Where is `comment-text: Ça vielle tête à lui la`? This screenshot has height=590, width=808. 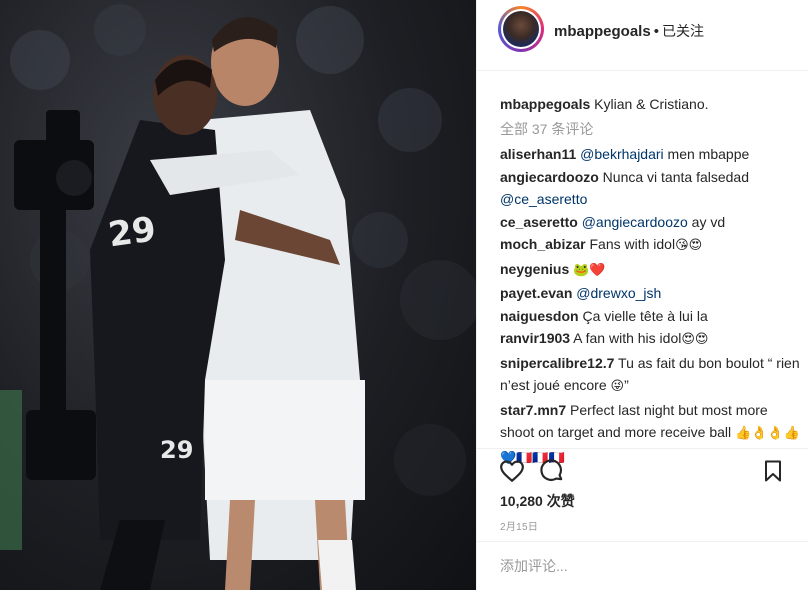 comment-text: Ça vielle tête à lui la is located at coordinates (643, 315).